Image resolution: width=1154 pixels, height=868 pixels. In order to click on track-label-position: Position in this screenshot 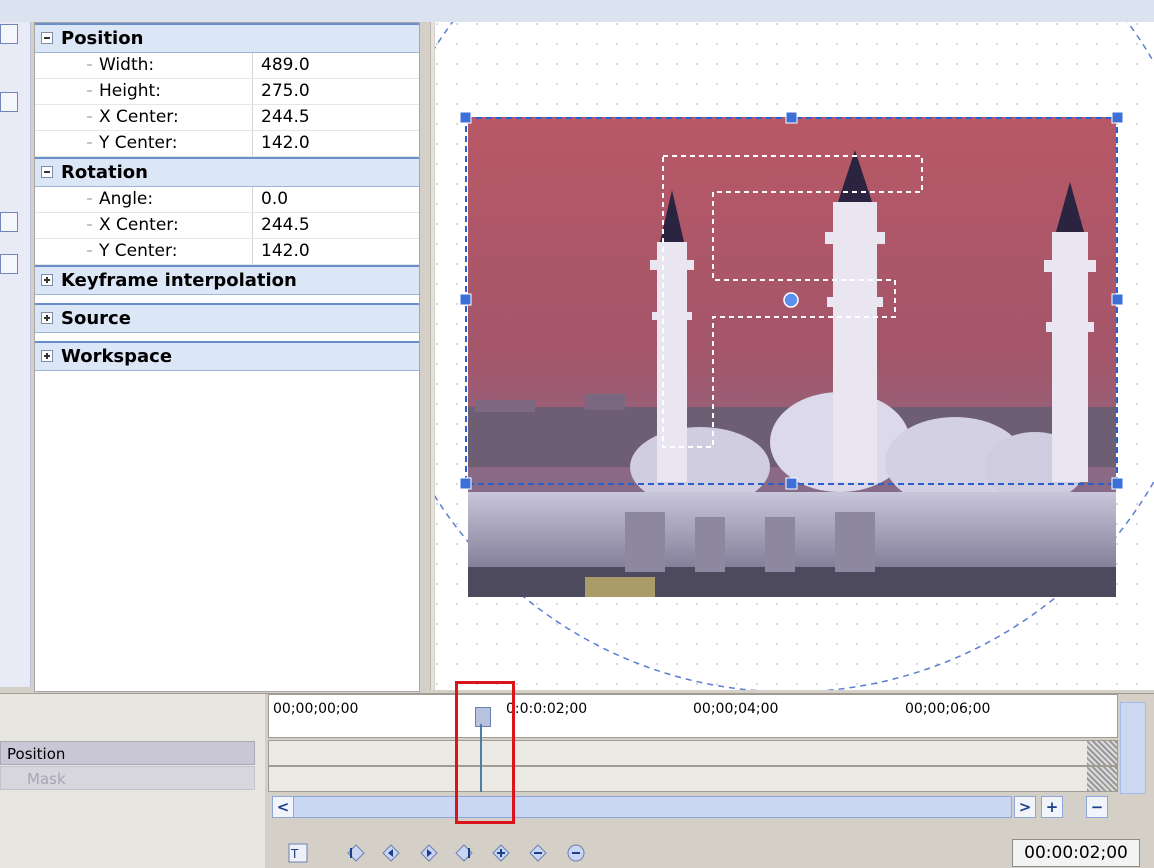, I will do `click(127, 753)`.